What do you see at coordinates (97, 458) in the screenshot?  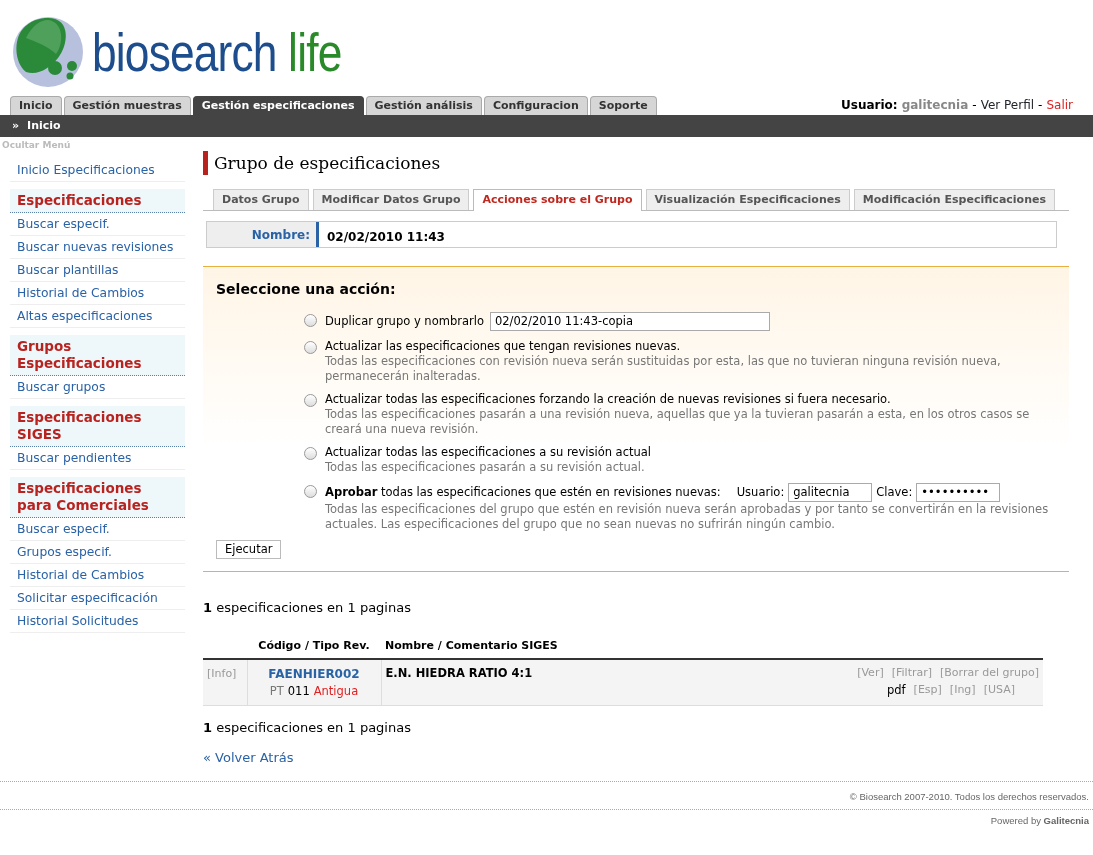 I see `menu-link: Buscar pendientes` at bounding box center [97, 458].